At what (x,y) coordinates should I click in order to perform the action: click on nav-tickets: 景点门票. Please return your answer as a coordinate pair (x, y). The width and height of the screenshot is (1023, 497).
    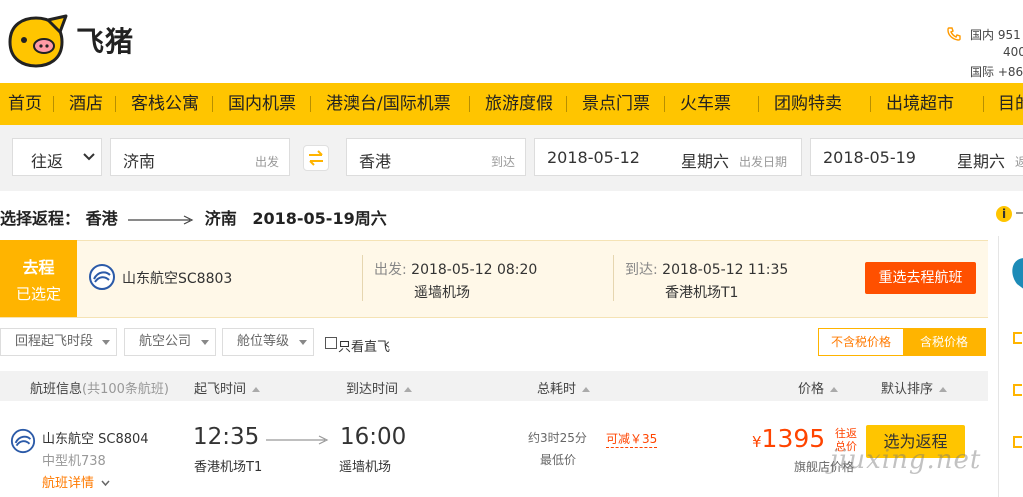
    Looking at the image, I should click on (616, 104).